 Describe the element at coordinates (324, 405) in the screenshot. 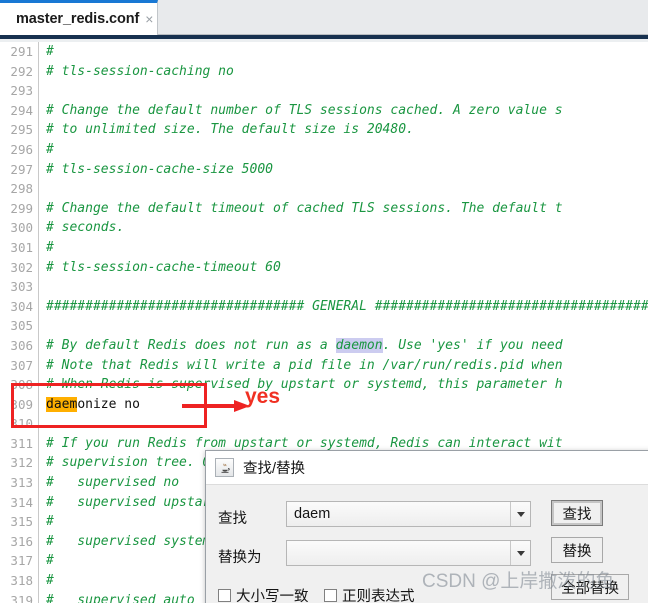

I see `code-line: 309 daemonize no` at that location.